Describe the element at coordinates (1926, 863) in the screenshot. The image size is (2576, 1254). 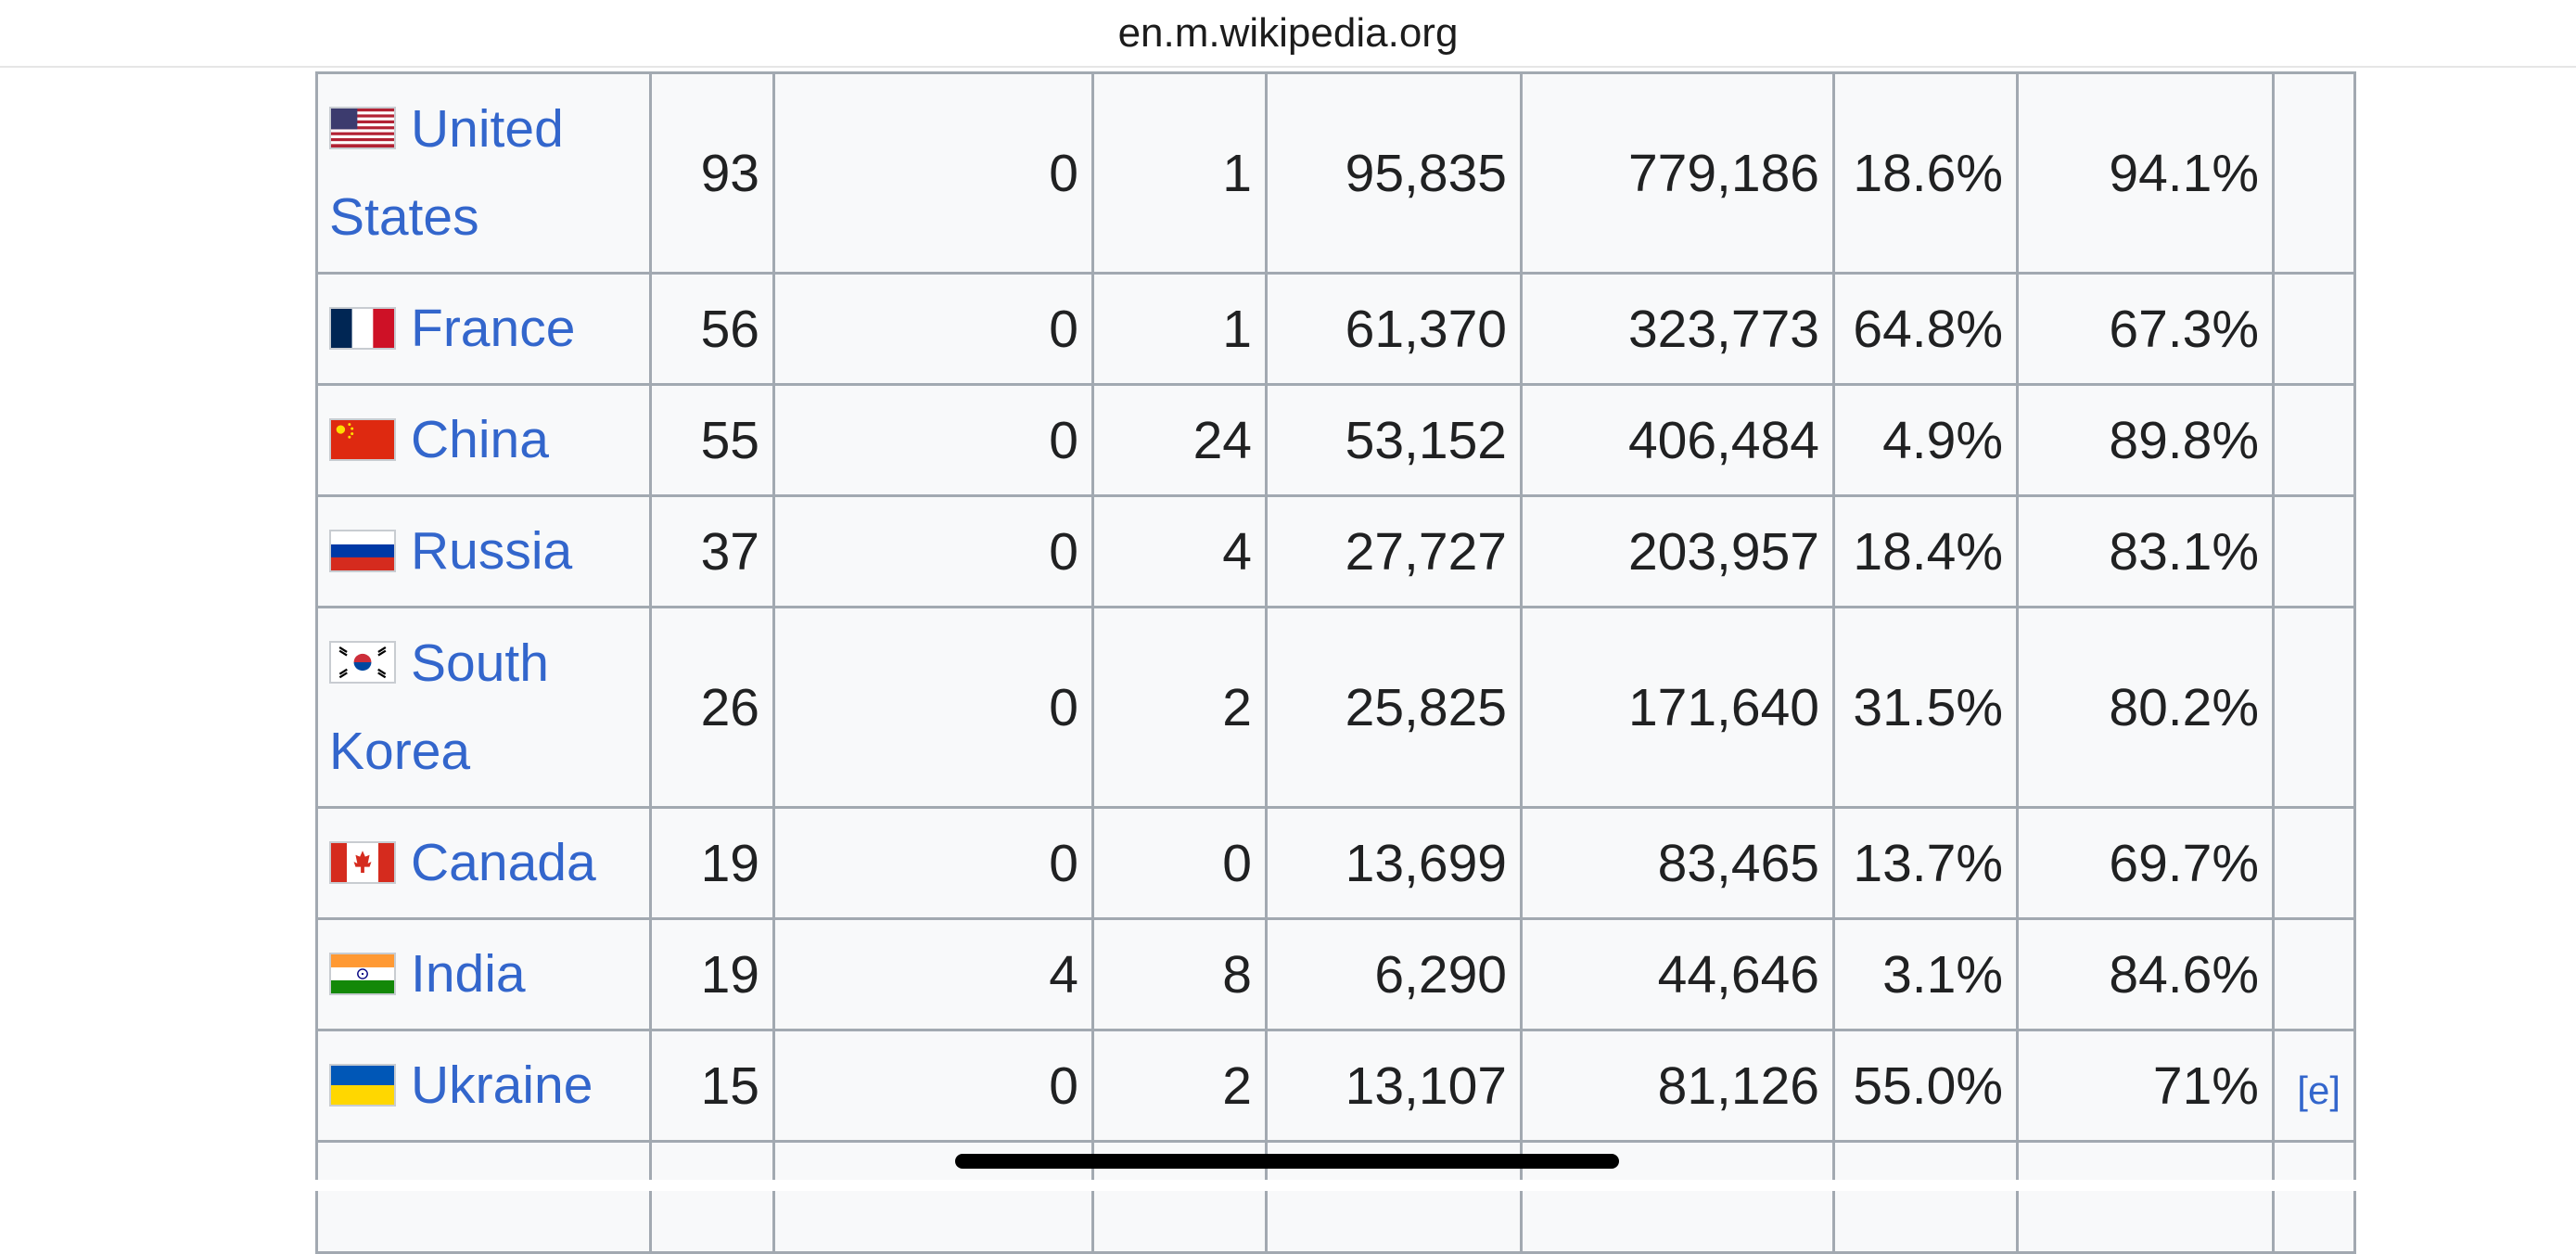
I see `table-cell: 13.7%` at that location.